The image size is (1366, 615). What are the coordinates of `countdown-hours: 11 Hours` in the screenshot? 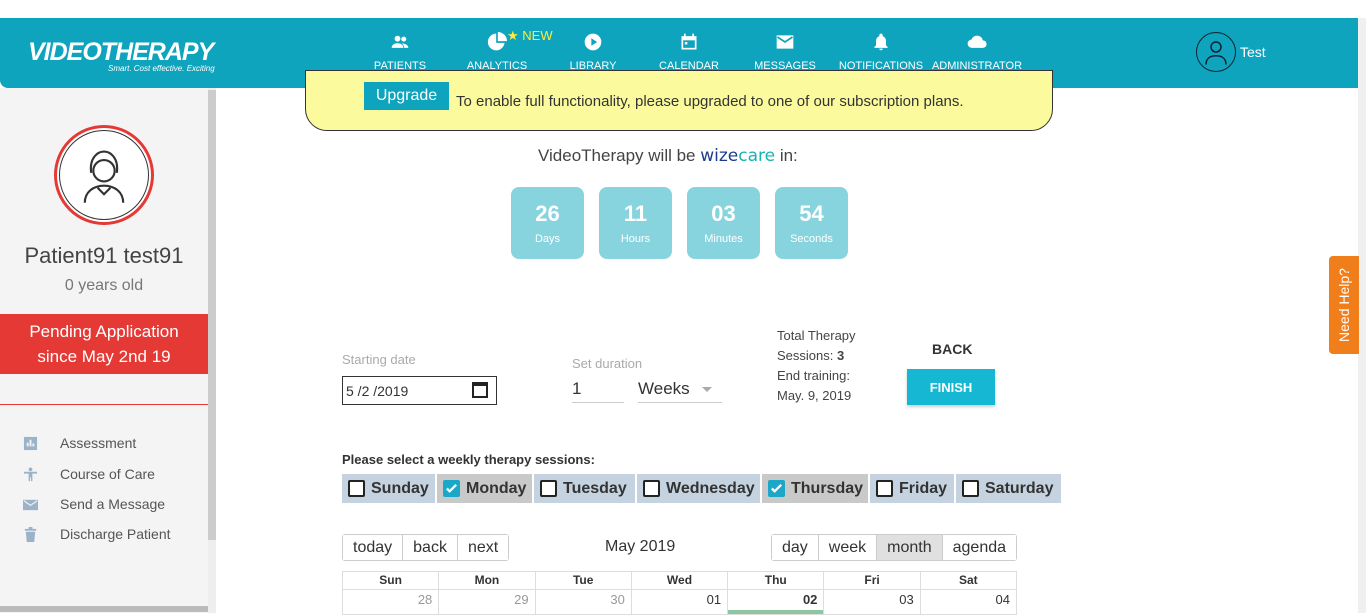 It's located at (635, 223).